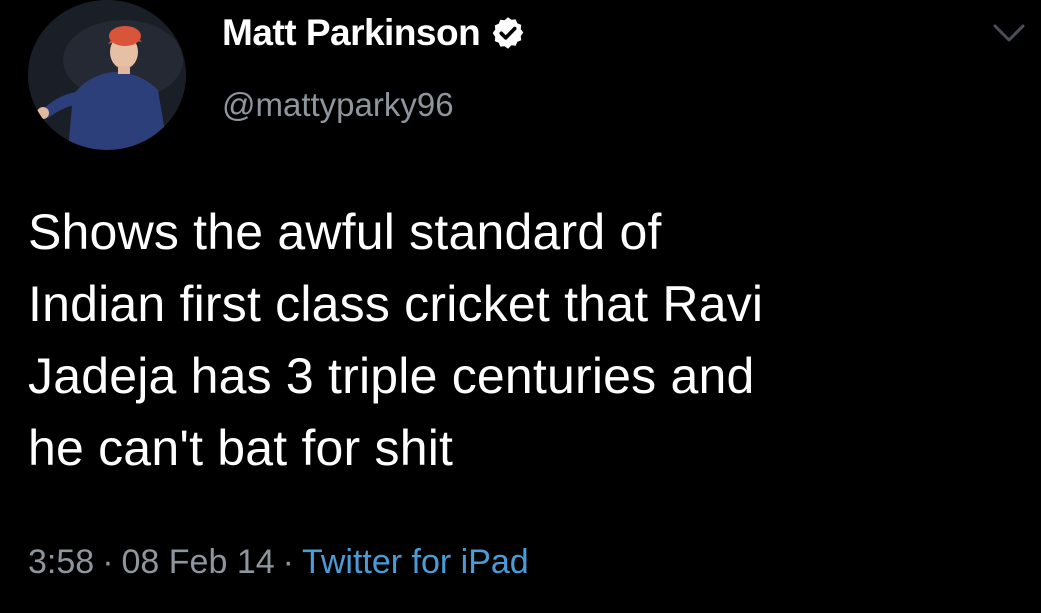  I want to click on avatar, so click(107, 75).